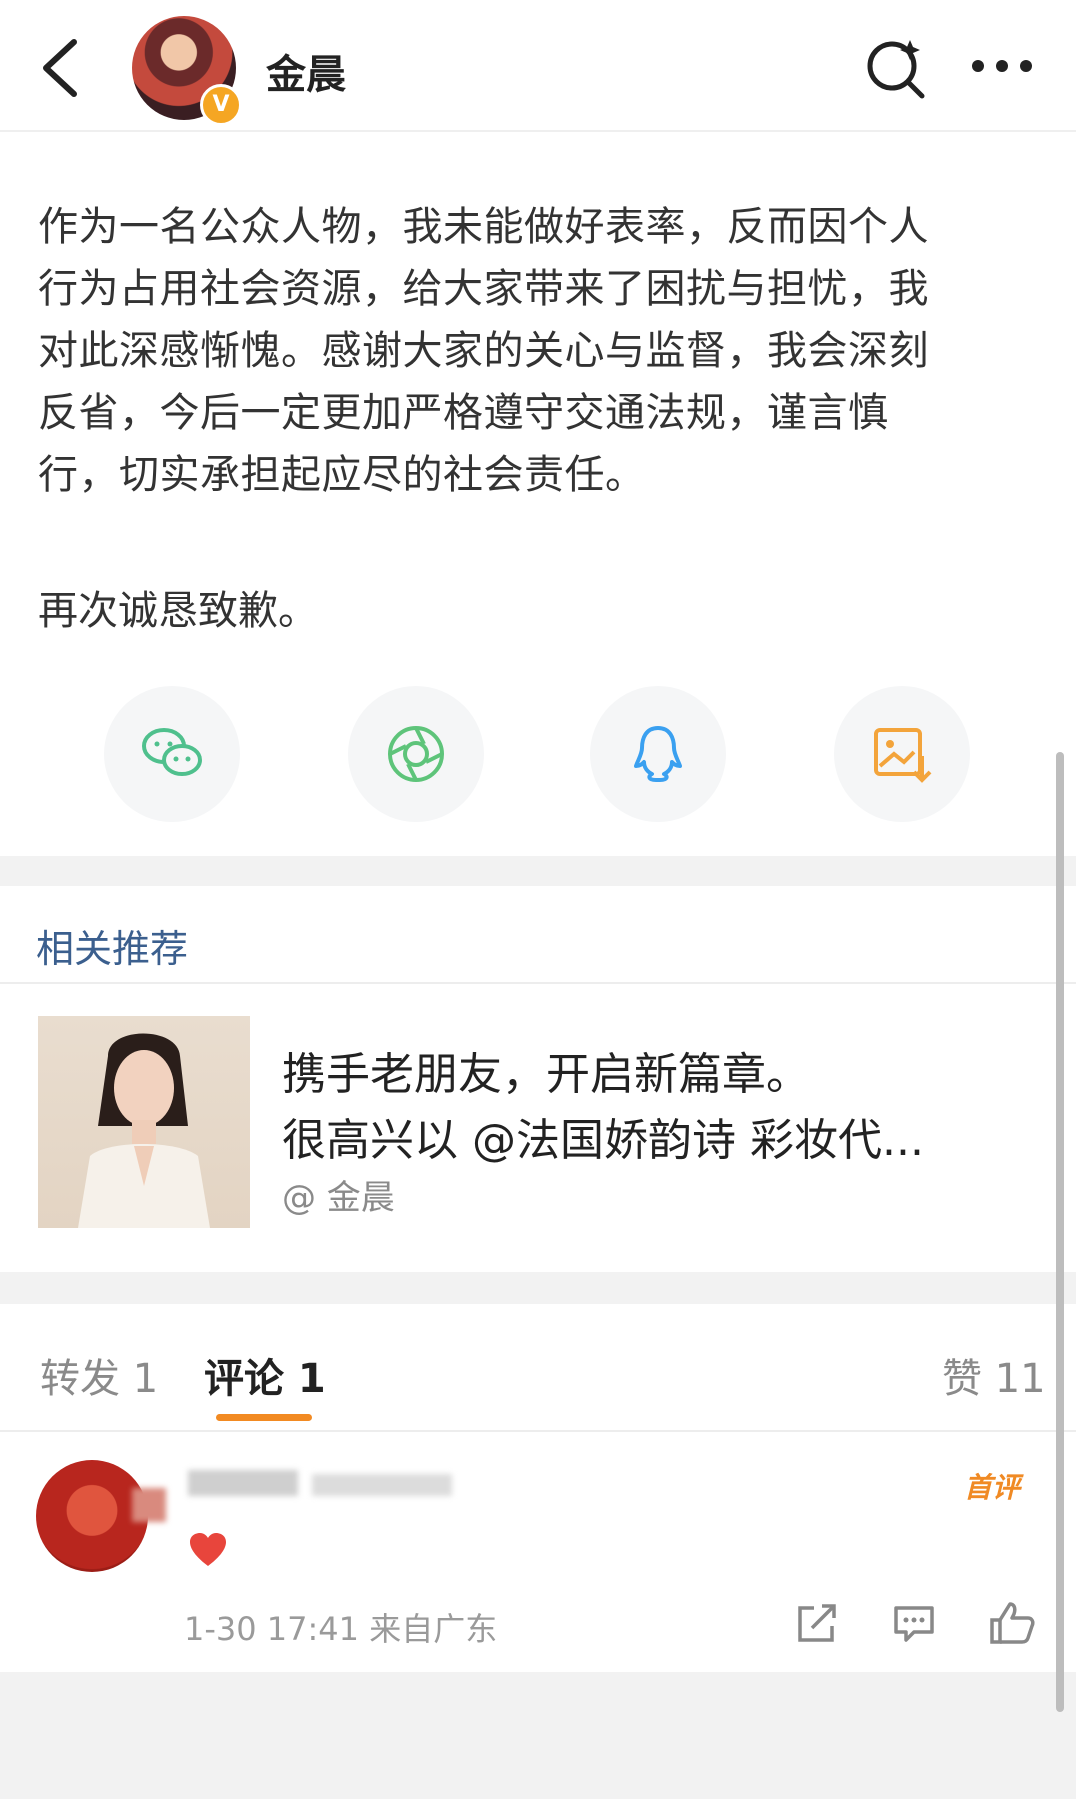  What do you see at coordinates (895, 67) in the screenshot?
I see `search-icon` at bounding box center [895, 67].